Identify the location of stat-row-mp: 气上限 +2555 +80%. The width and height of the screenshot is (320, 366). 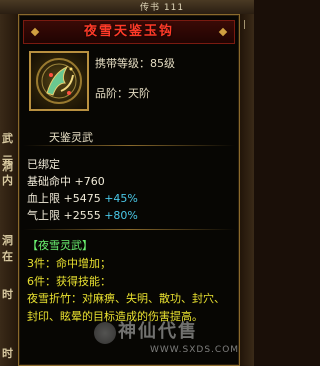
(82, 215).